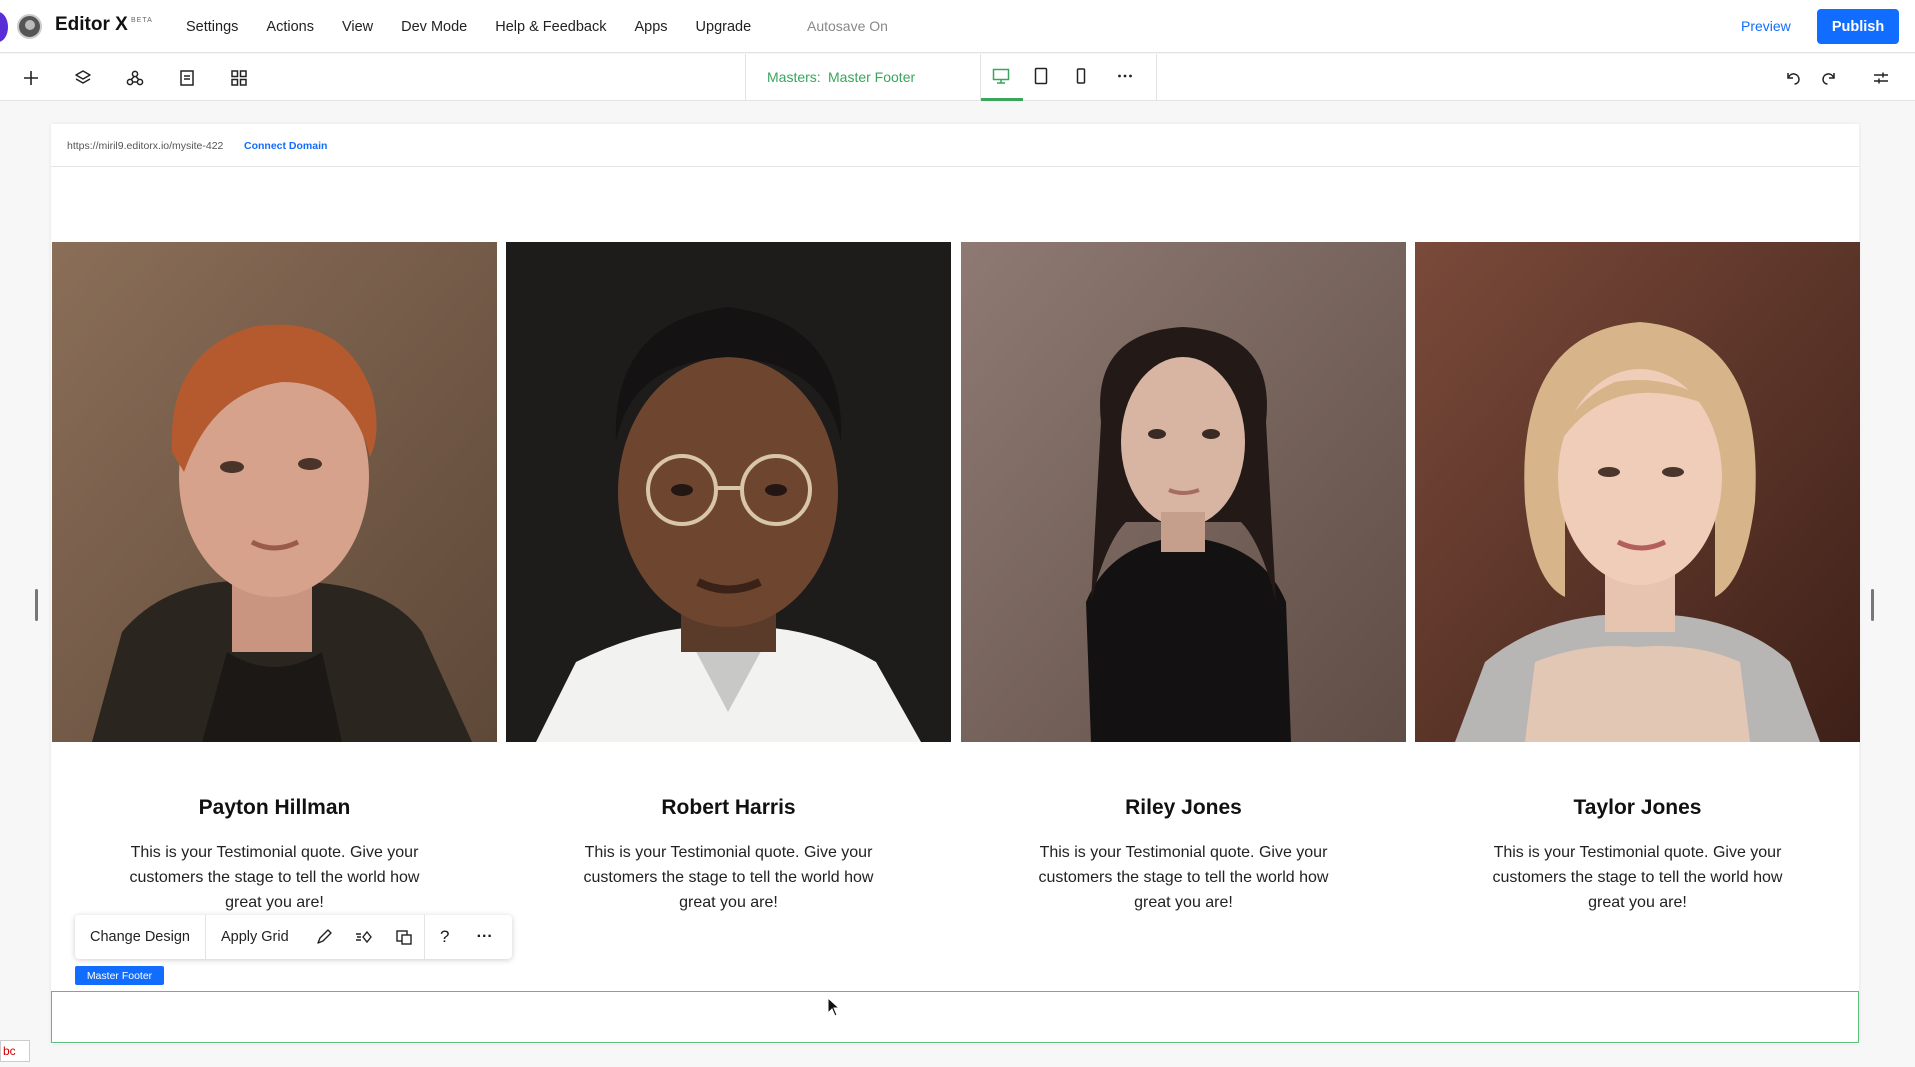  I want to click on notification-dot, so click(4, 27).